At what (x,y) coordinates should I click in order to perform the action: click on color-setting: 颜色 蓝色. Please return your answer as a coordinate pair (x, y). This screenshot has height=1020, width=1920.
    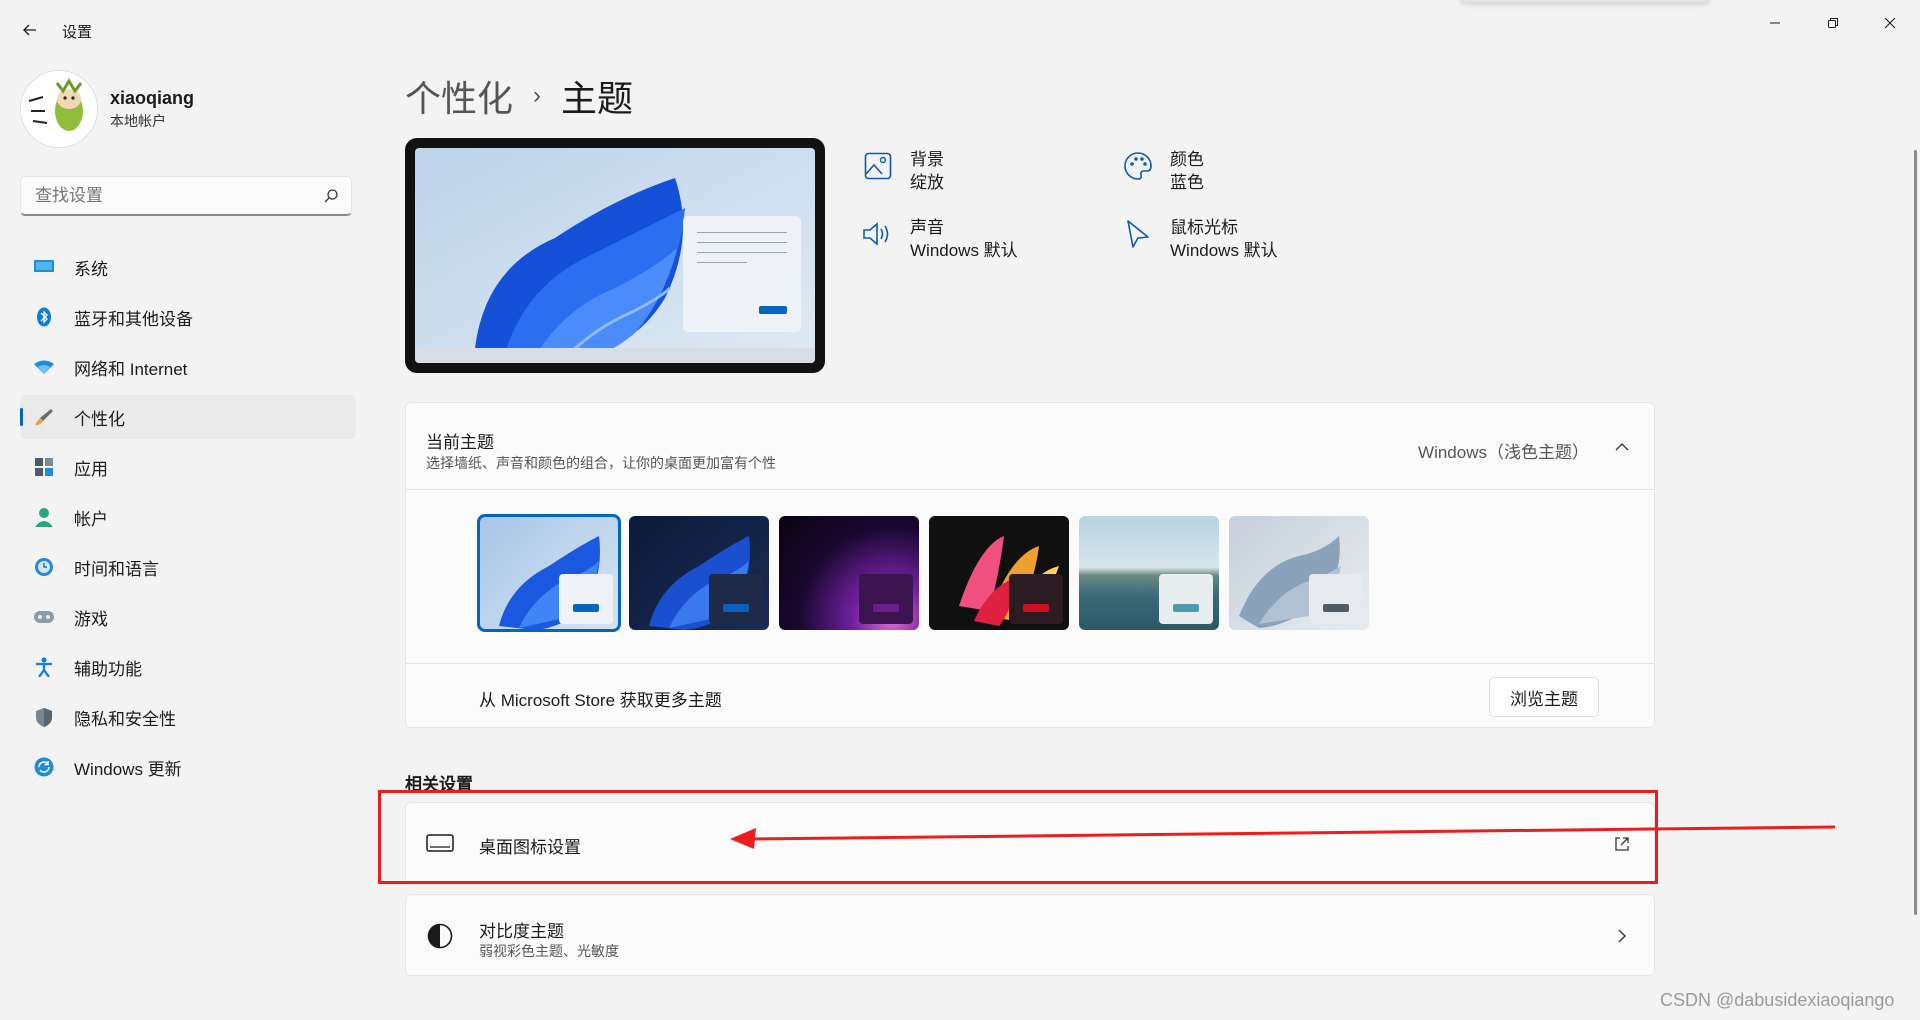
    Looking at the image, I should click on (1162, 171).